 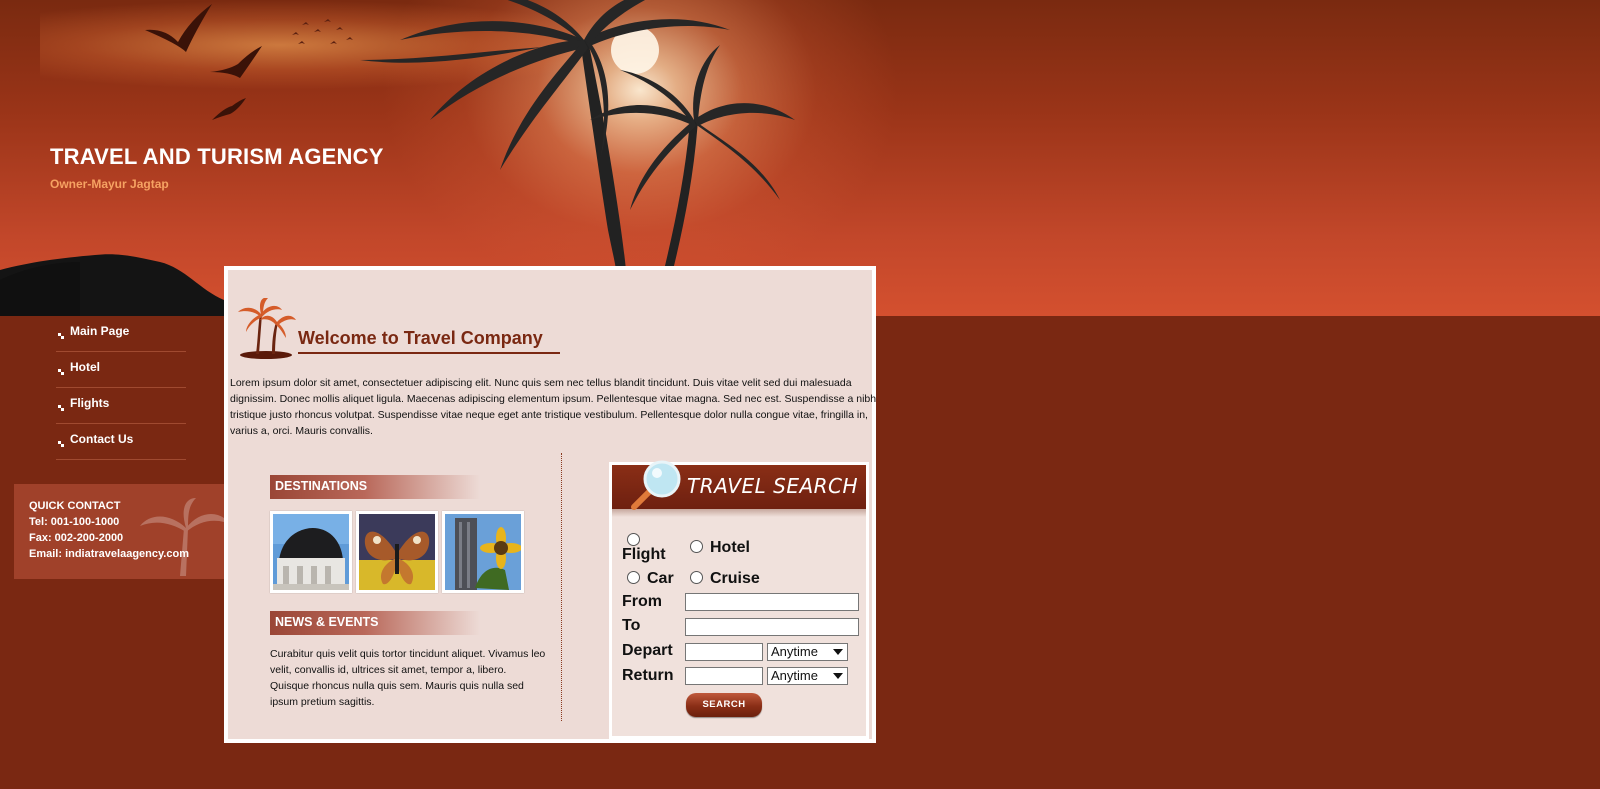 I want to click on cruise-radio, so click(x=696, y=577).